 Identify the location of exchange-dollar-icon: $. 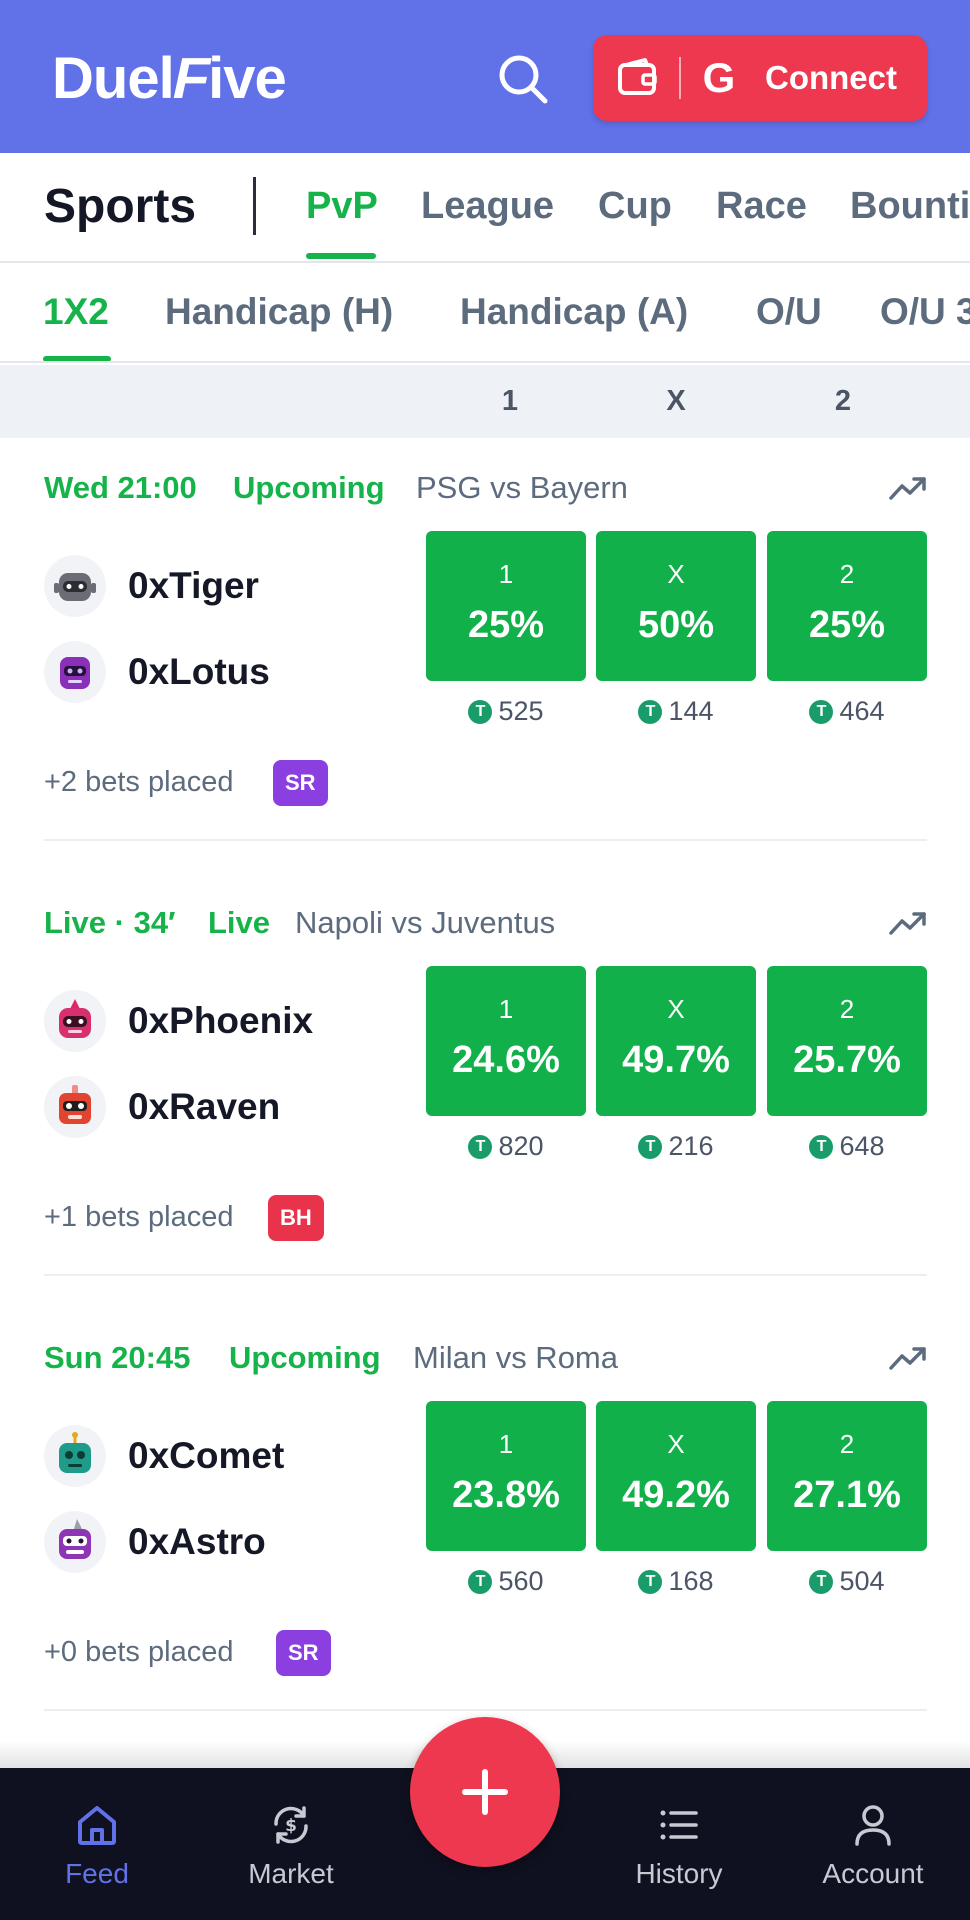
(291, 1825).